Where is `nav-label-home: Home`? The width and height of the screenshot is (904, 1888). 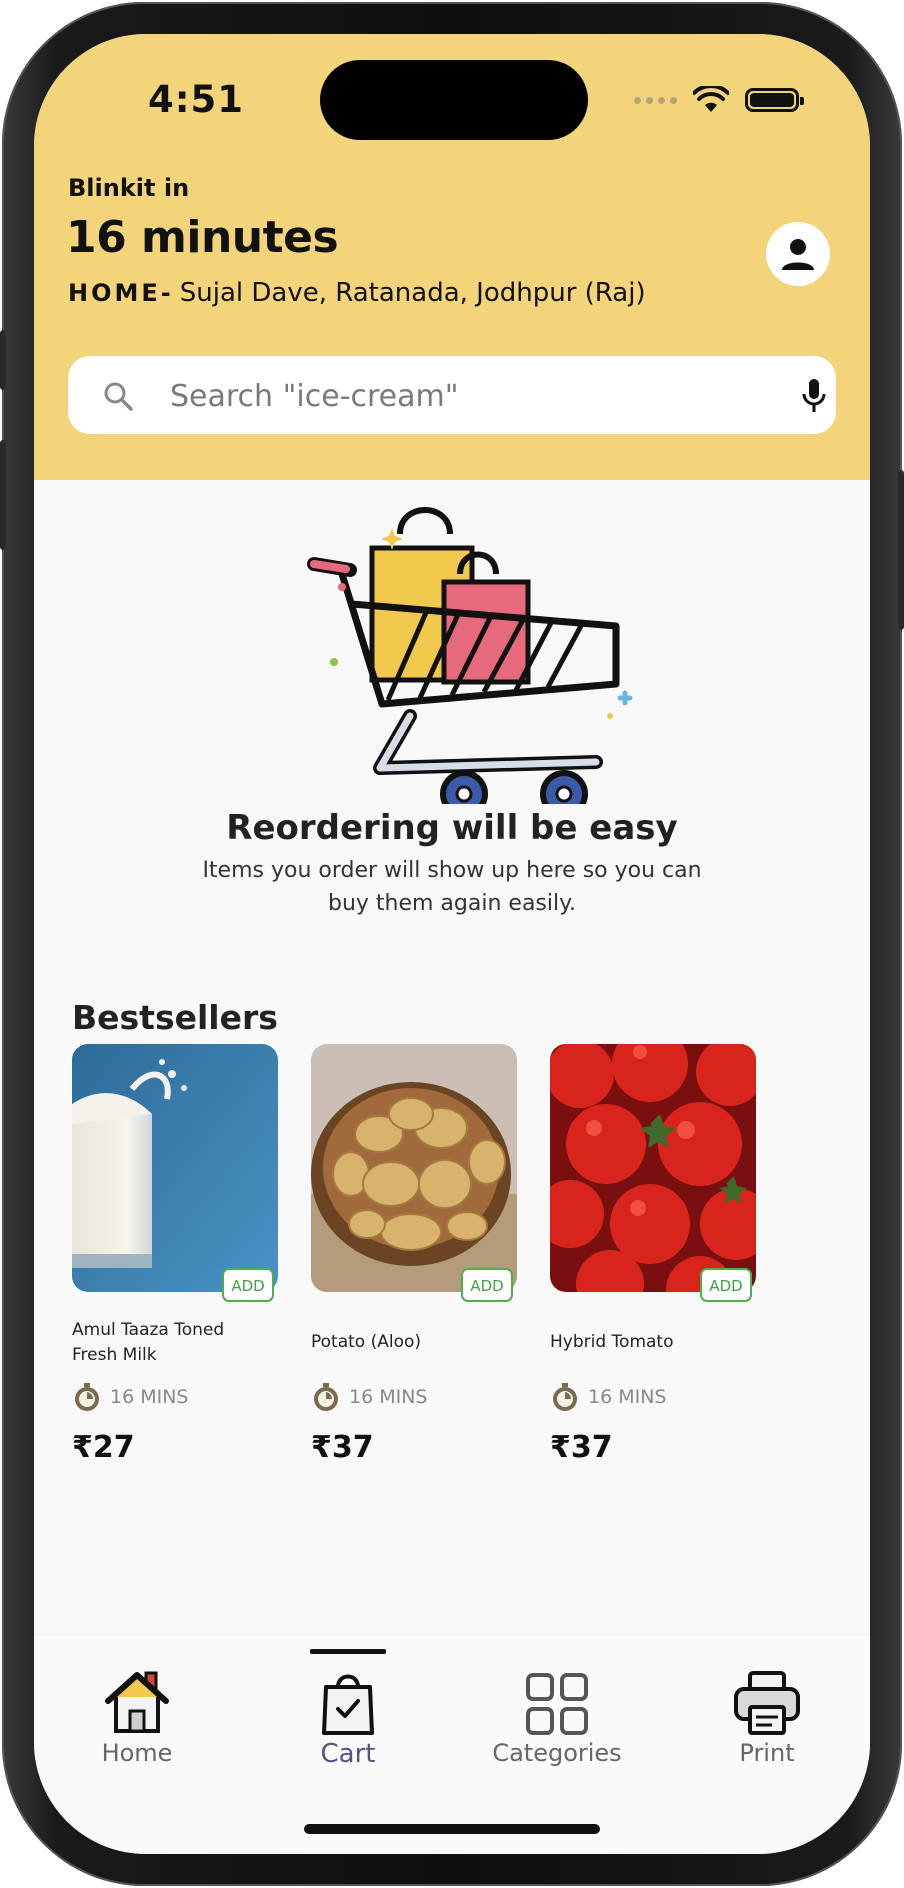 nav-label-home: Home is located at coordinates (137, 1753).